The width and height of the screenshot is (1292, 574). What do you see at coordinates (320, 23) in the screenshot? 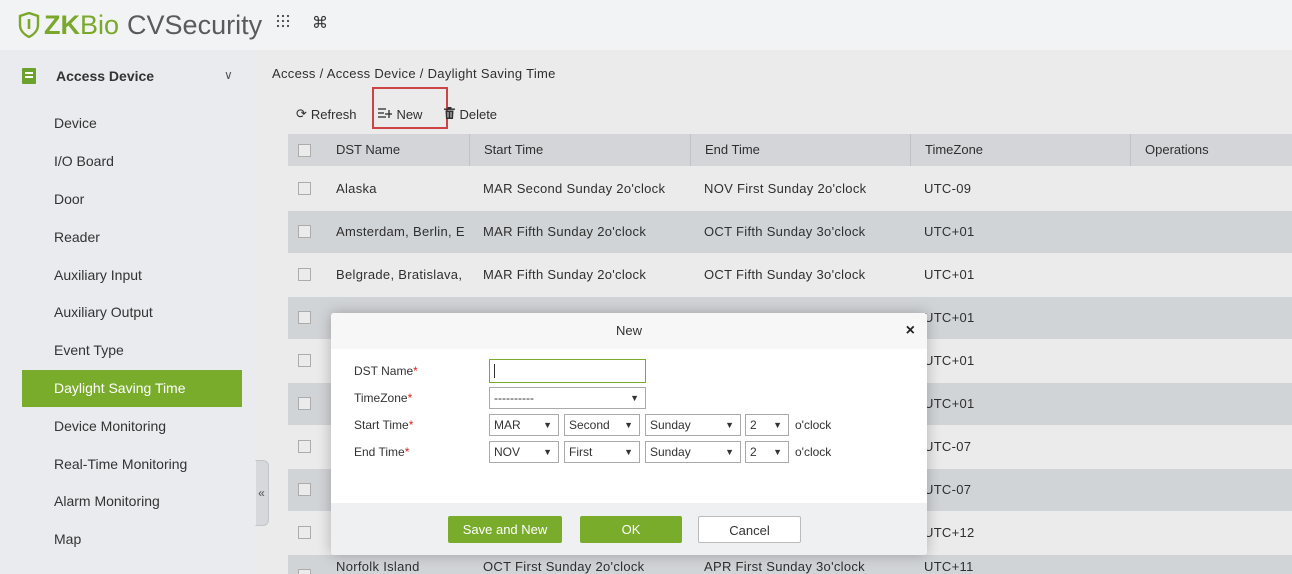
I see `command-icon: ⌘` at bounding box center [320, 23].